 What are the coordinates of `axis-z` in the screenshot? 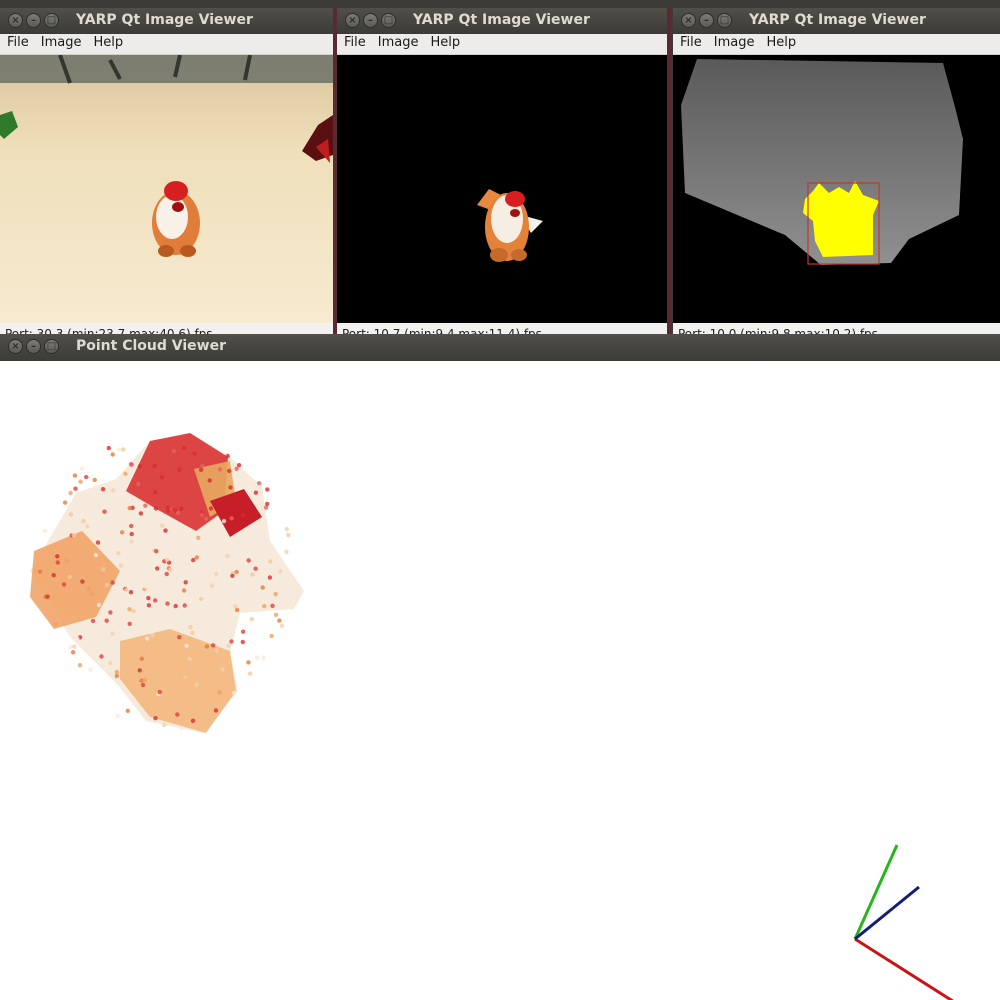 It's located at (887, 913).